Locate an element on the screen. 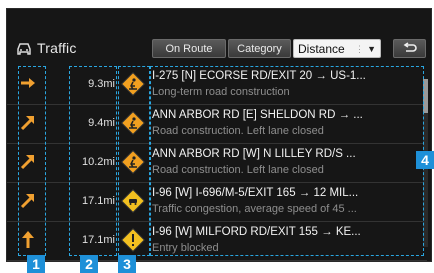 The width and height of the screenshot is (434, 273). incident-distance: 9.4mi is located at coordinates (101, 123).